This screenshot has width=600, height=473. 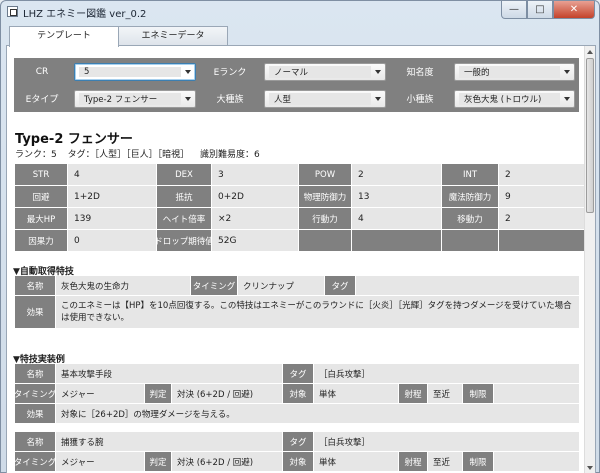 What do you see at coordinates (467, 285) in the screenshot?
I see `skill-tag` at bounding box center [467, 285].